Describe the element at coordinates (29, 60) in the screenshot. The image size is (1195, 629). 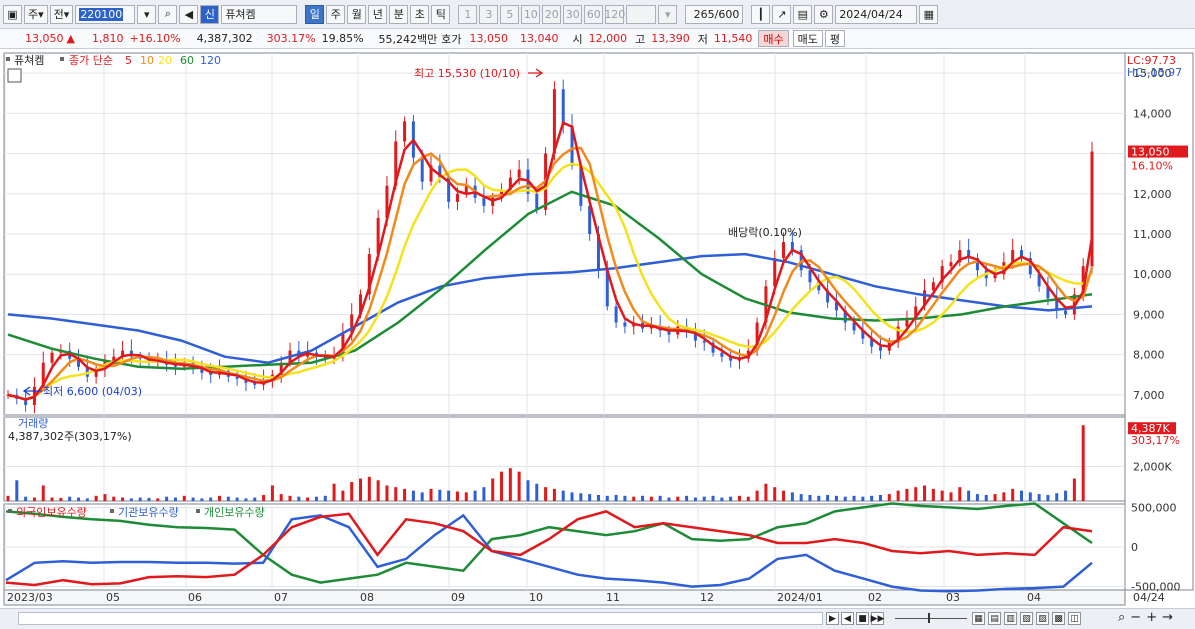
I see `chart-stock-label: 퓨쳐켐` at that location.